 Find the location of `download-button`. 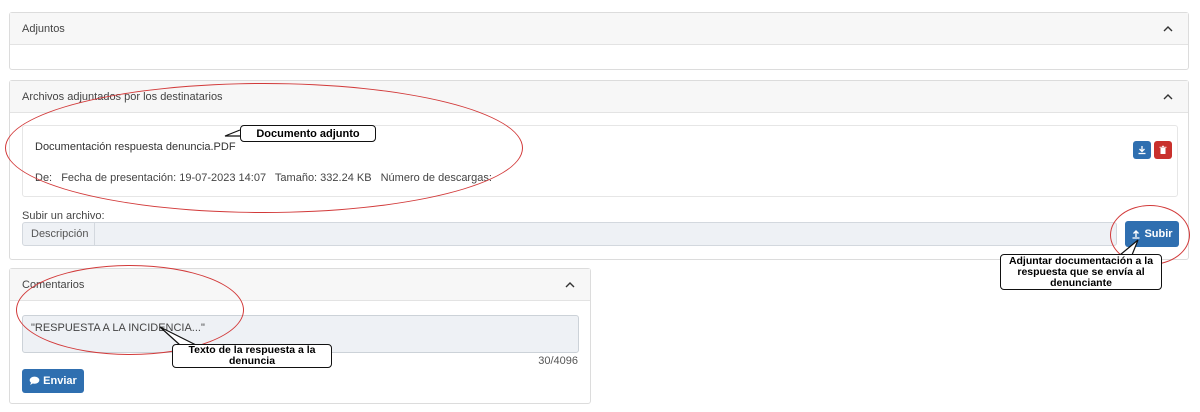

download-button is located at coordinates (1142, 150).